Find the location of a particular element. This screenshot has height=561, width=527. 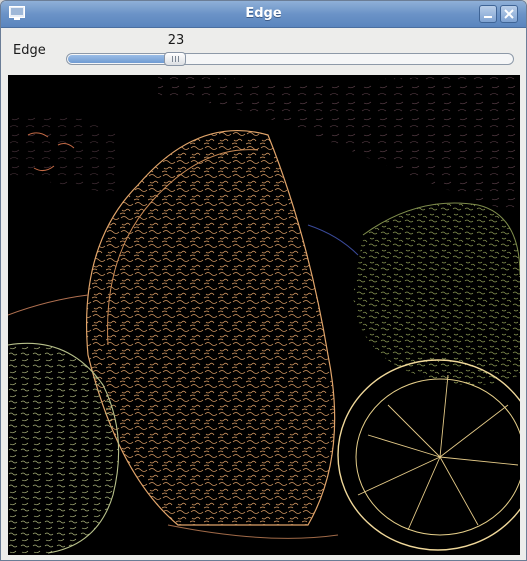

minimize-button is located at coordinates (488, 14).